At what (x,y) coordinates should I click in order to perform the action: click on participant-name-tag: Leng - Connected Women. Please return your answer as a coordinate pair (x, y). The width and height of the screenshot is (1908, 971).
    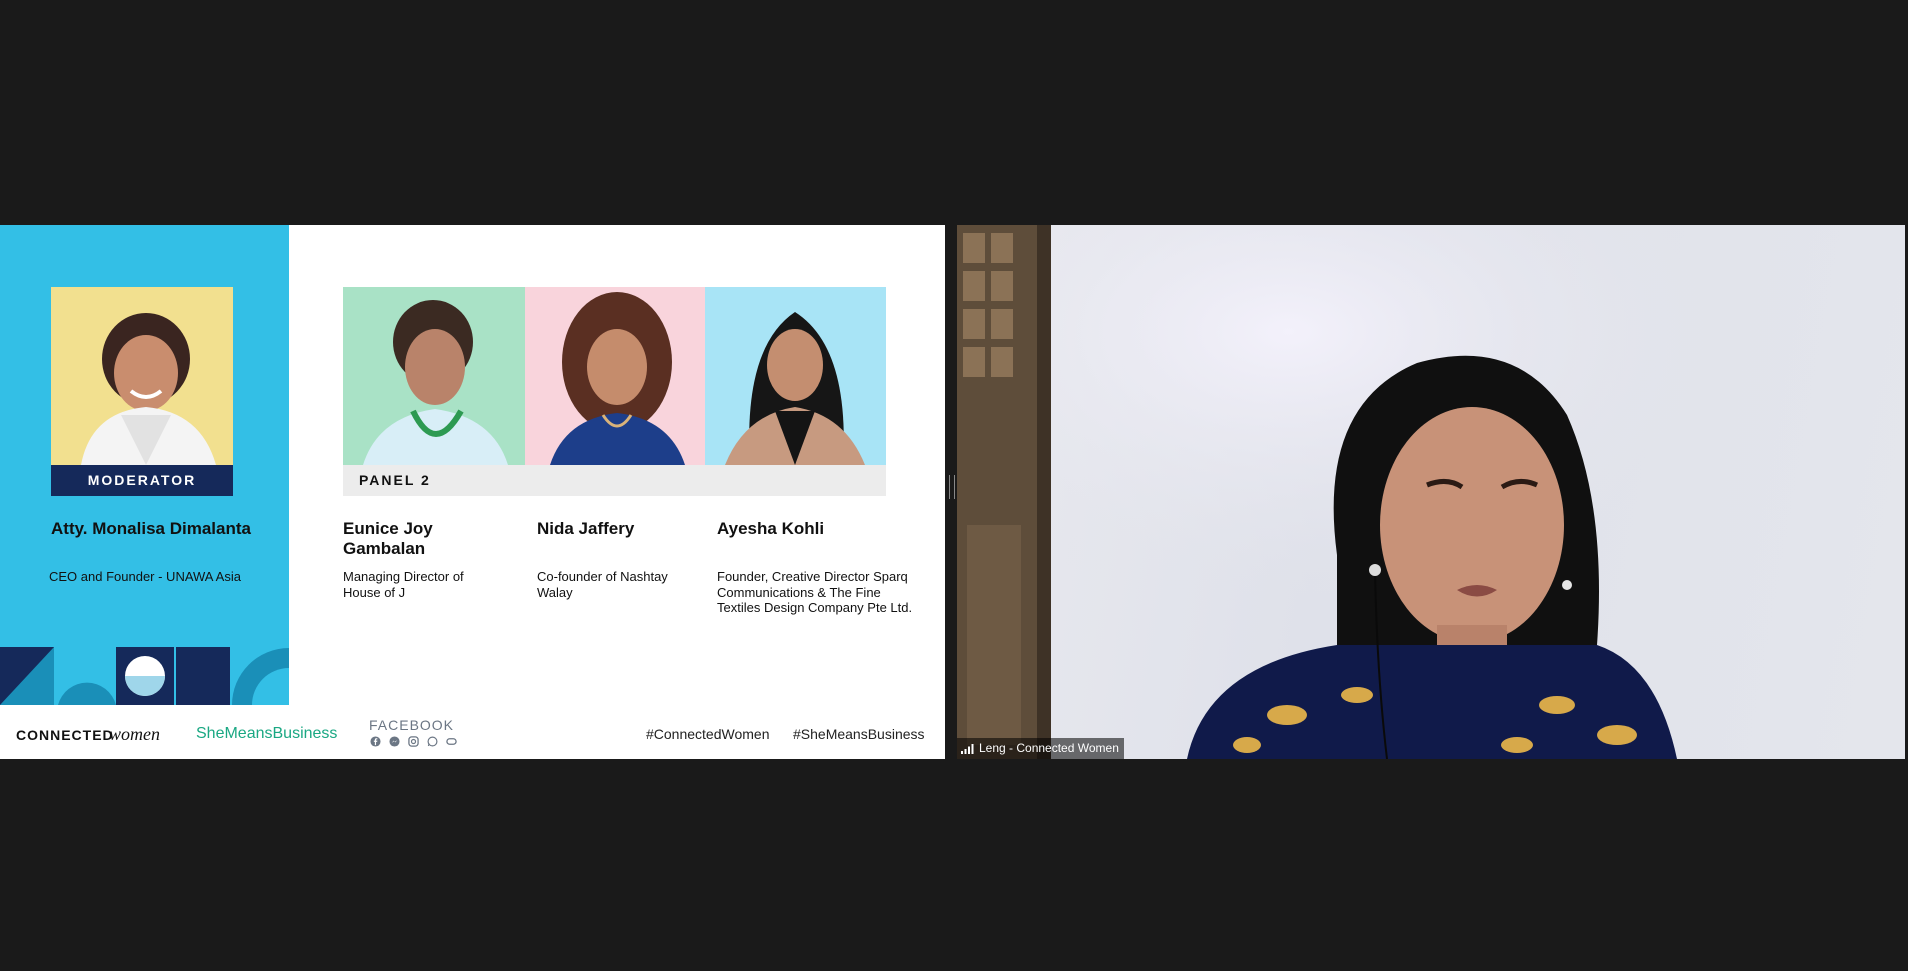
    Looking at the image, I should click on (1040, 748).